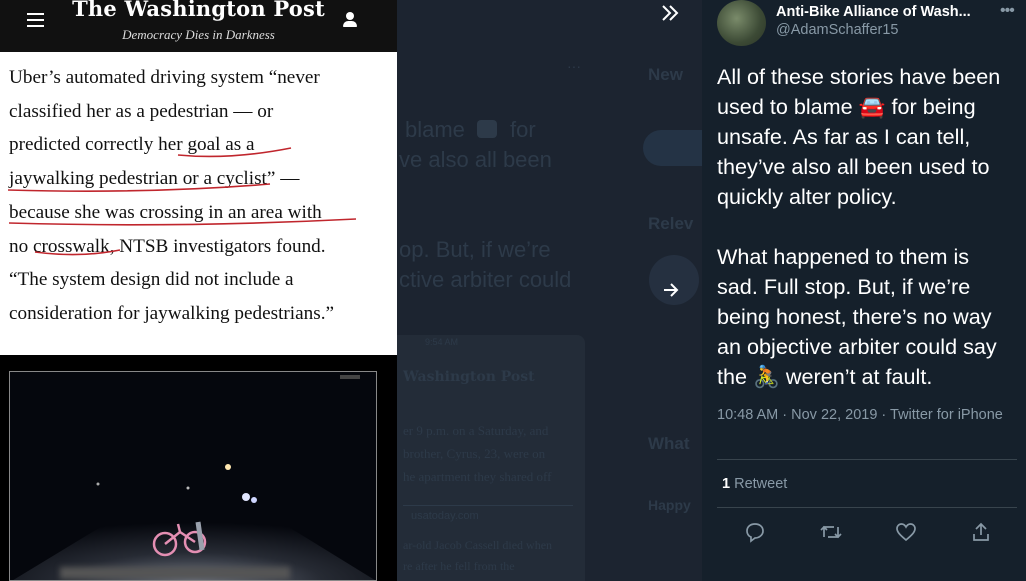 This screenshot has height=581, width=1026. What do you see at coordinates (350, 20) in the screenshot?
I see `user-icon` at bounding box center [350, 20].